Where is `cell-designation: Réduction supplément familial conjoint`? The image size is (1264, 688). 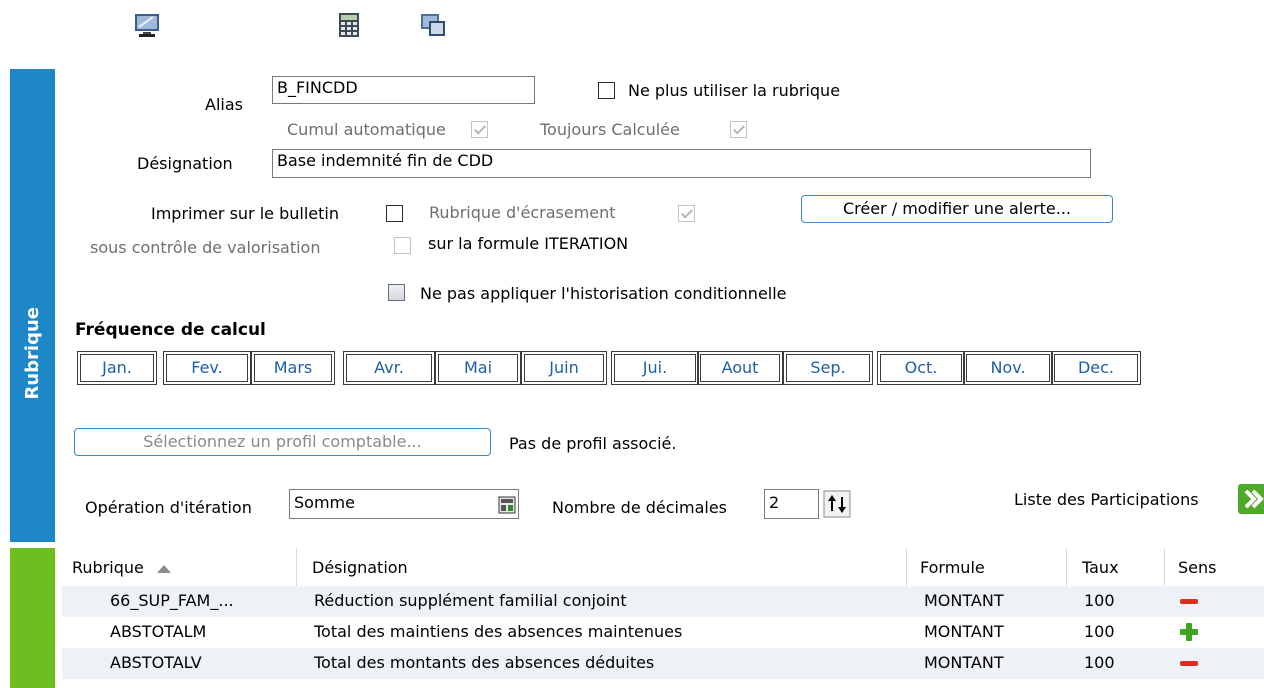
cell-designation: Réduction supplément familial conjoint is located at coordinates (470, 600).